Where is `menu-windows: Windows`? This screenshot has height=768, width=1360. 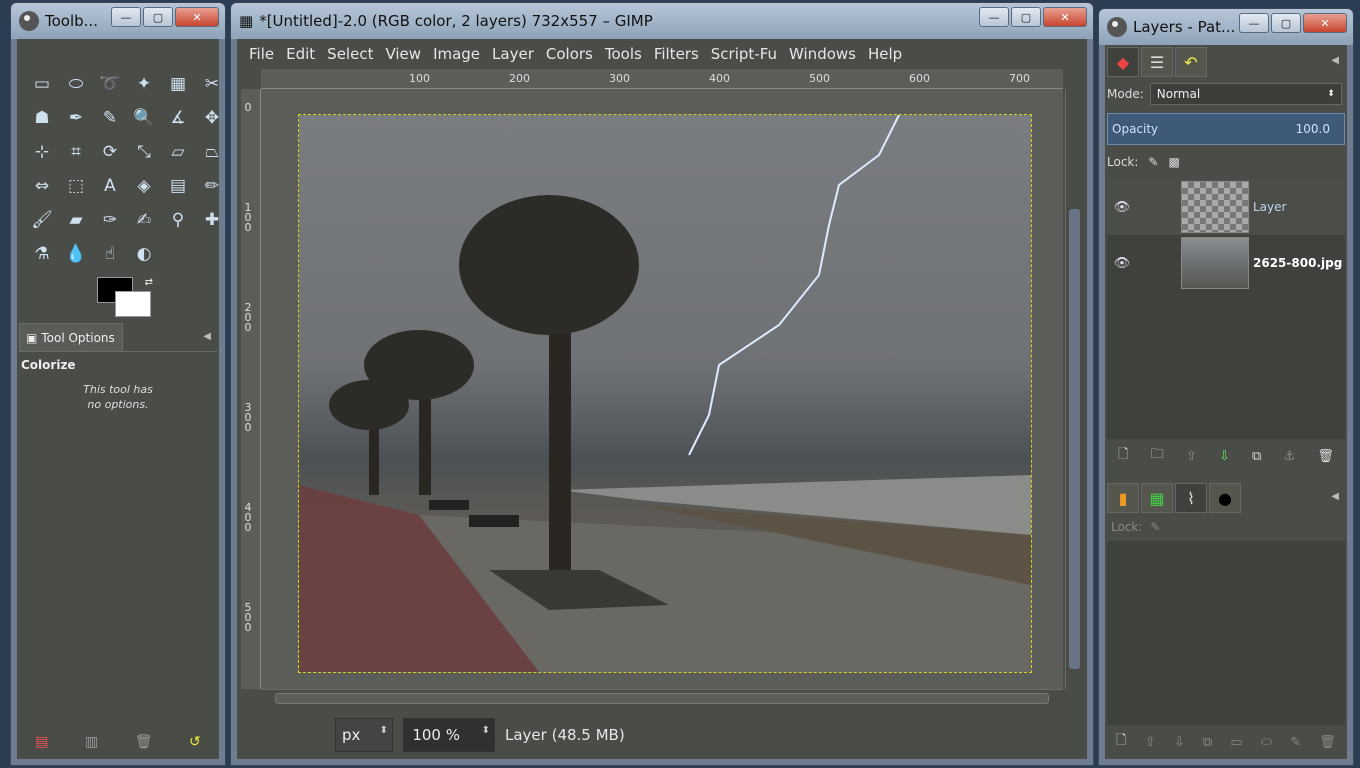 menu-windows: Windows is located at coordinates (822, 54).